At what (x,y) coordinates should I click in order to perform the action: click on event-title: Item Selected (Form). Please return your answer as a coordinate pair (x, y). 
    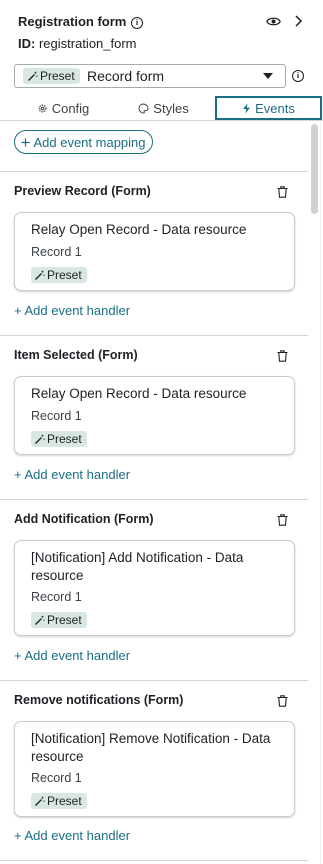
    Looking at the image, I should click on (76, 355).